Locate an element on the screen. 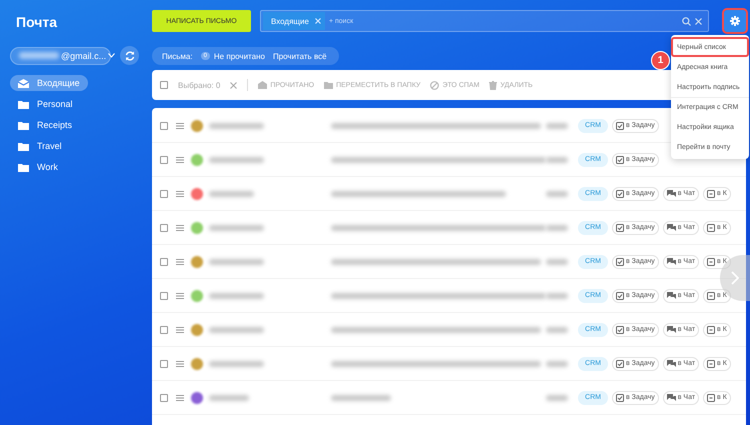 The width and height of the screenshot is (750, 425). trash-icon is located at coordinates (493, 85).